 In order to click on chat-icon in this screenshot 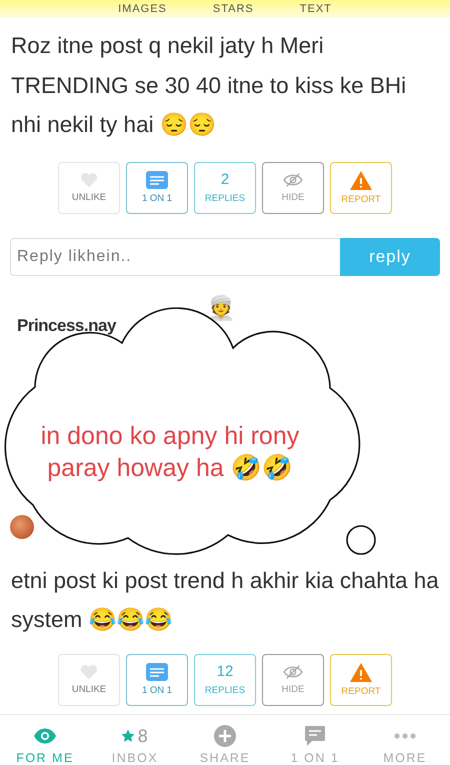, I will do `click(315, 736)`.